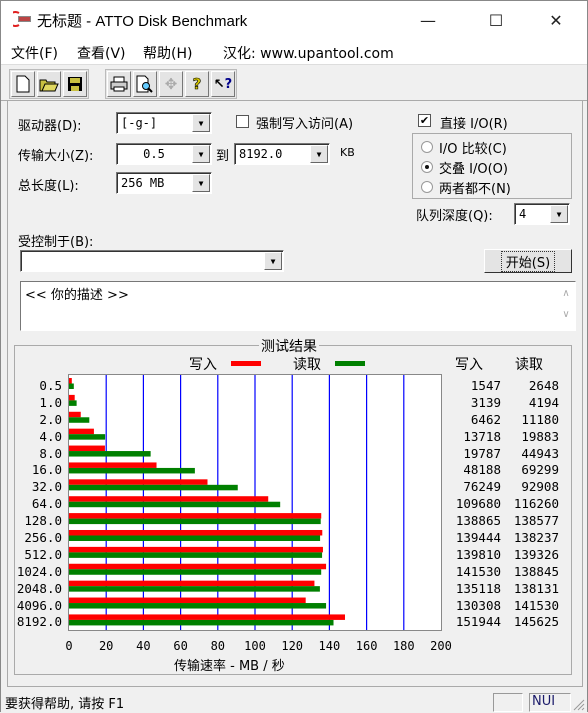 The image size is (588, 713). What do you see at coordinates (473, 169) in the screenshot?
I see `overlapped-io-label: 交叠 I/O(O)` at bounding box center [473, 169].